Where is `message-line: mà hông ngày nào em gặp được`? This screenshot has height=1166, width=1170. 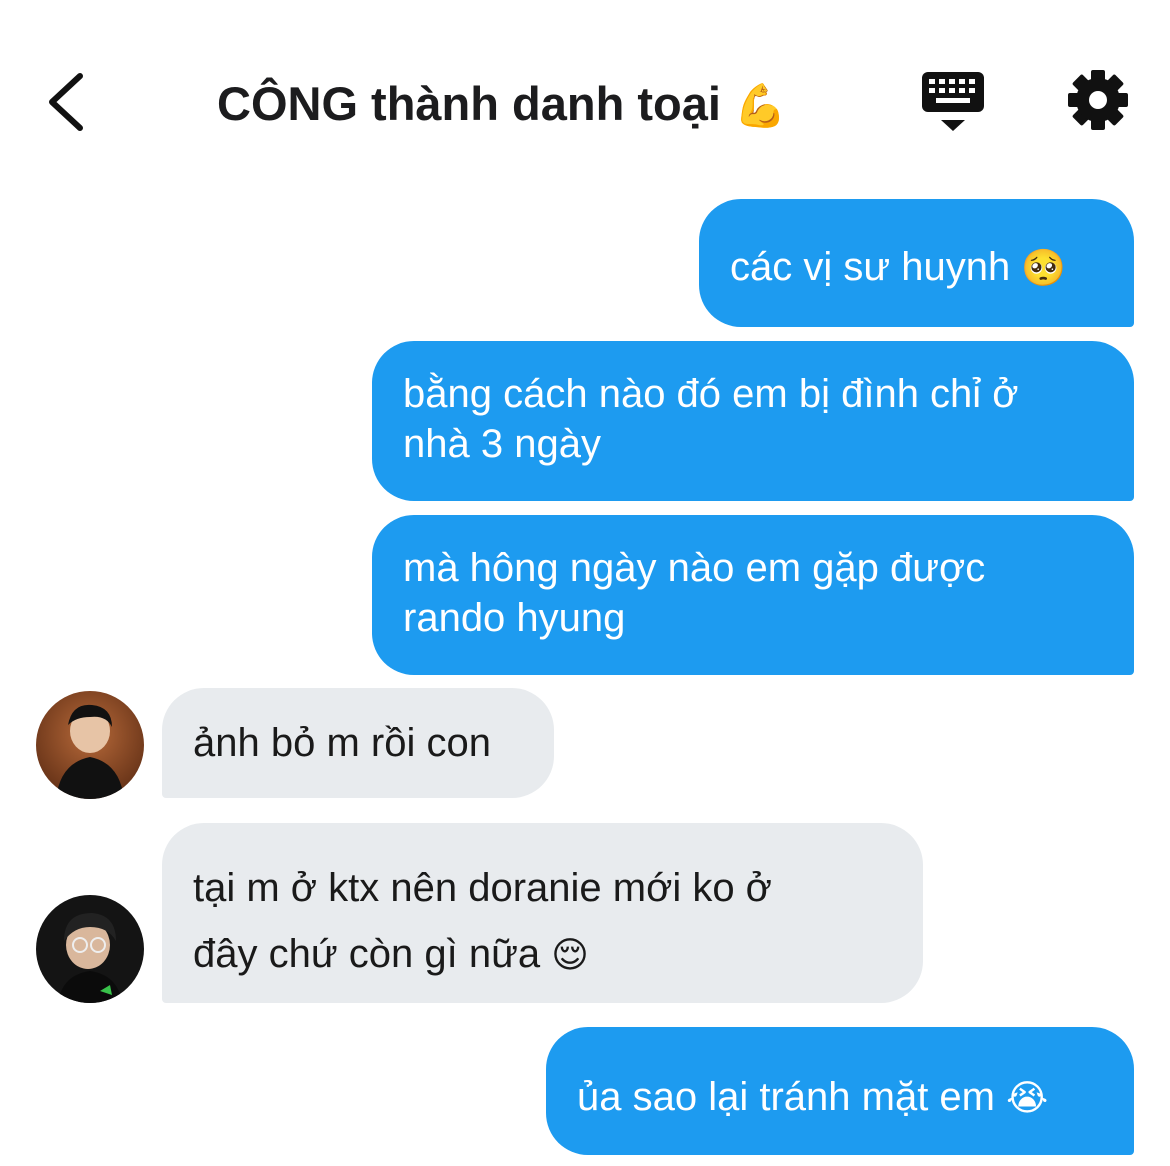 message-line: mà hông ngày nào em gặp được is located at coordinates (694, 568).